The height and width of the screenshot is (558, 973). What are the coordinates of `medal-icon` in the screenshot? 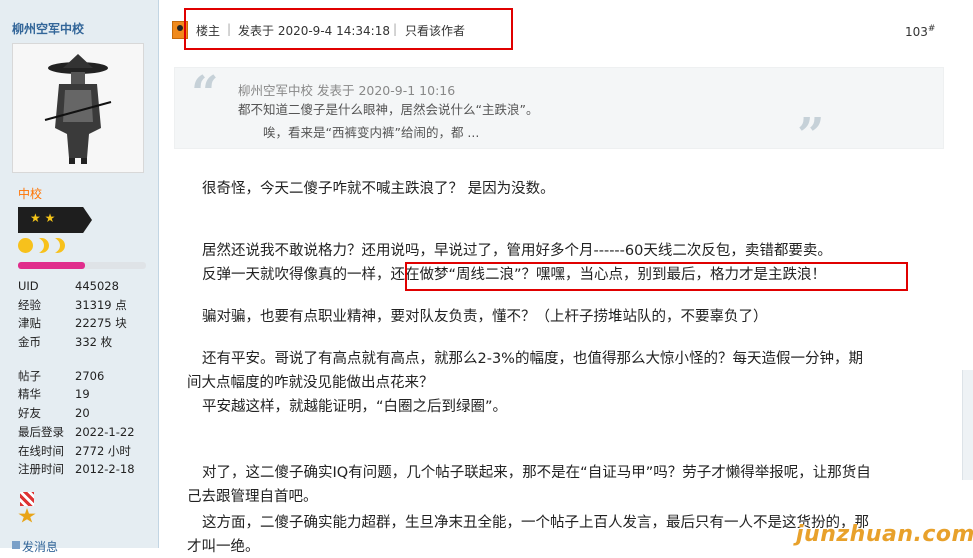 It's located at (27, 510).